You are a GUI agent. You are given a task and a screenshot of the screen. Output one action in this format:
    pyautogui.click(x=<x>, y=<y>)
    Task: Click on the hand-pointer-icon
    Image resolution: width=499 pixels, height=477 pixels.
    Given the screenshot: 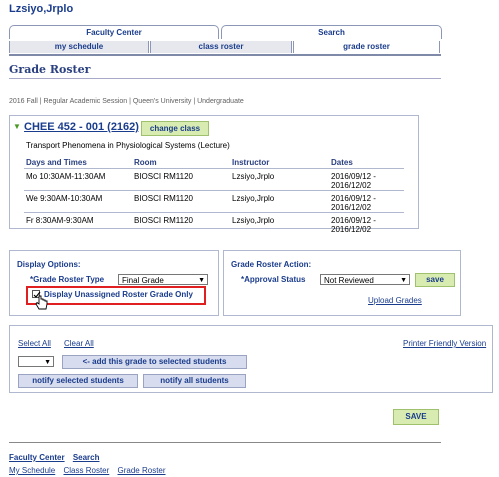 What is the action you would take?
    pyautogui.click(x=41, y=302)
    